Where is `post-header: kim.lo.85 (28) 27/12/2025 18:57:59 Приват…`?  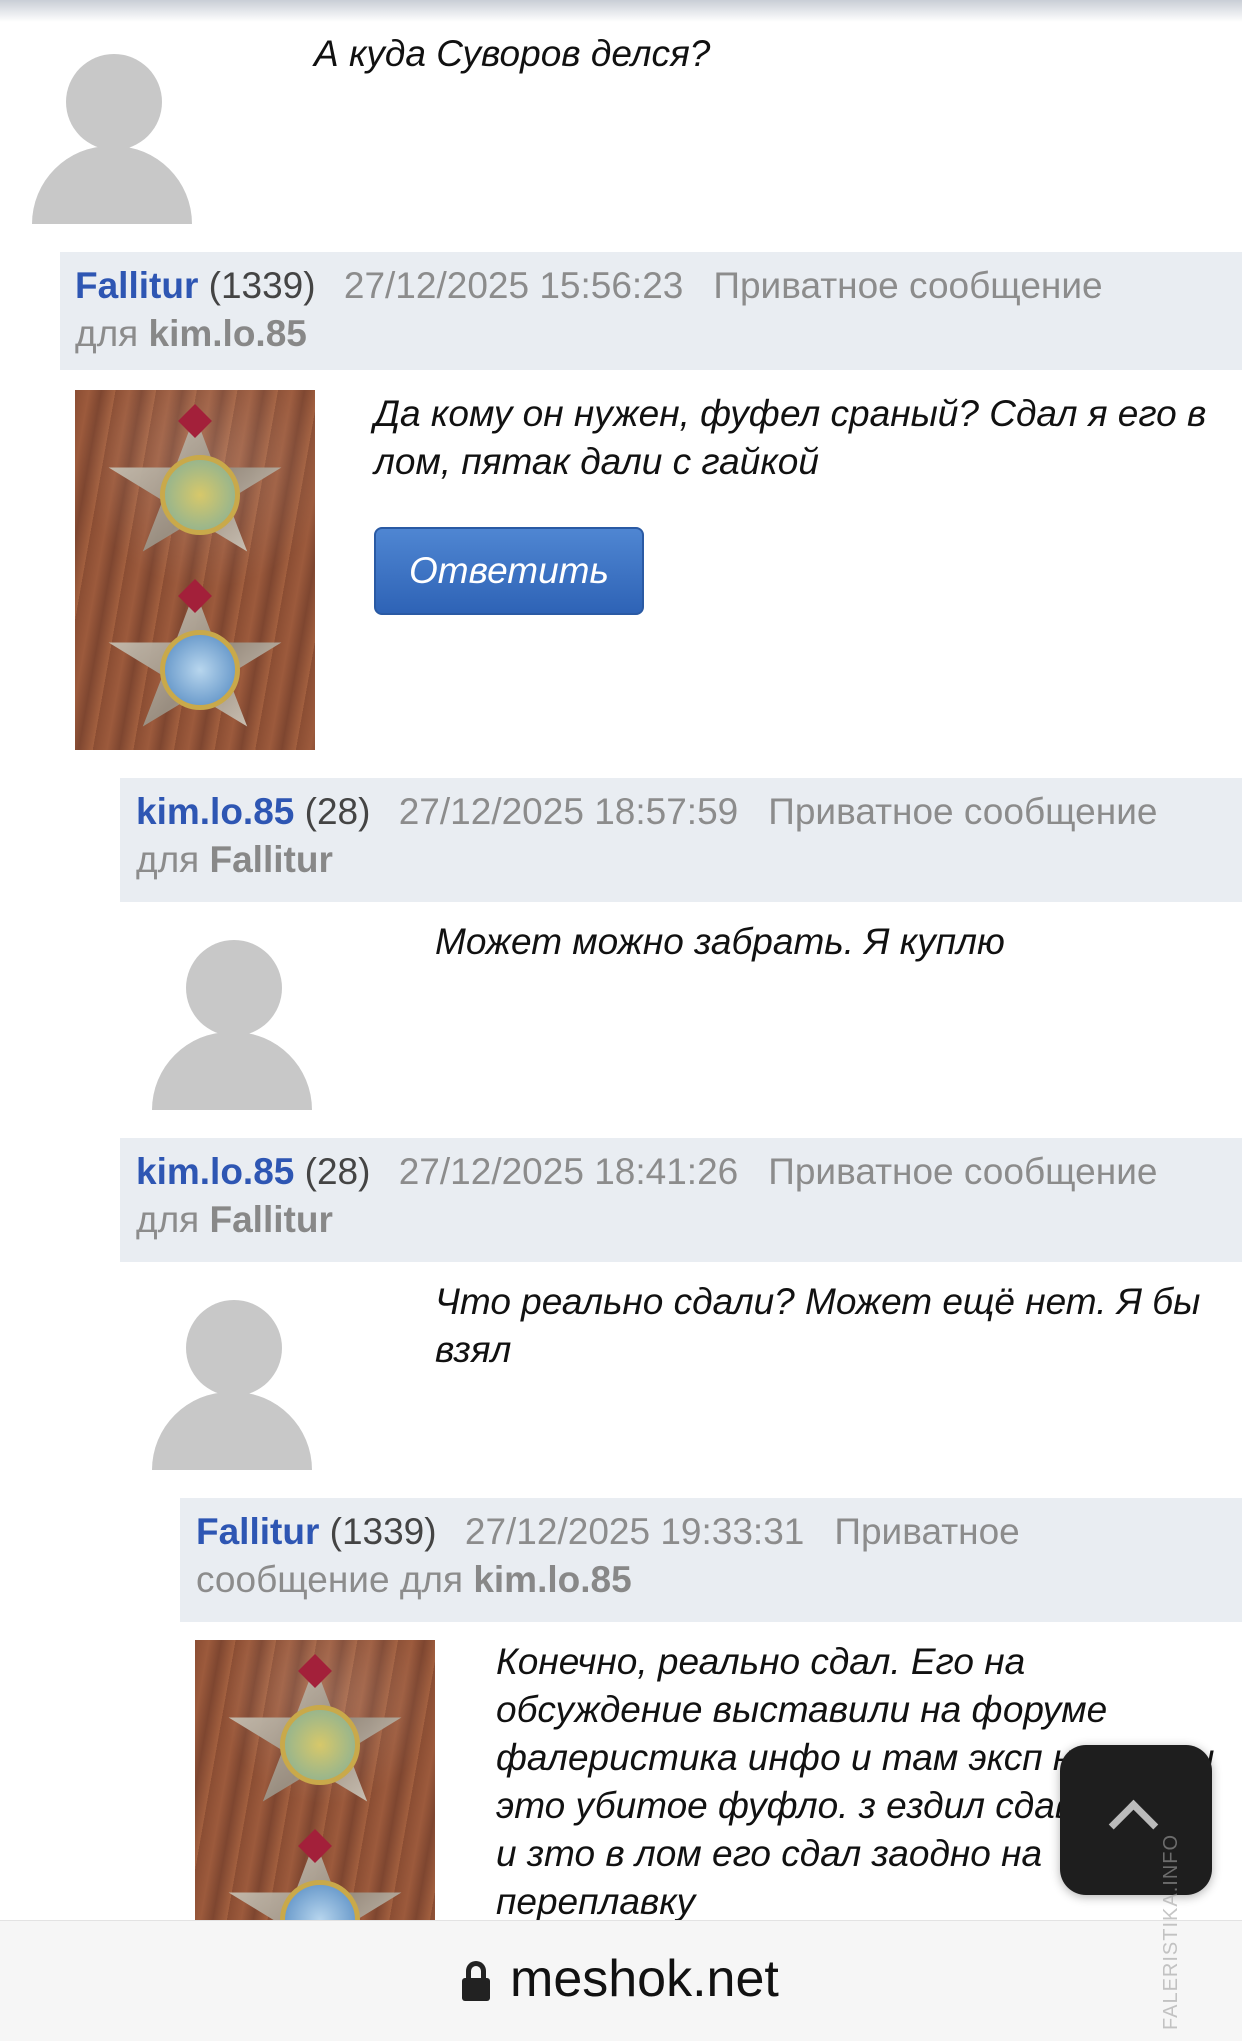
post-header: kim.lo.85 (28) 27/12/2025 18:57:59 Приват… is located at coordinates (681, 840).